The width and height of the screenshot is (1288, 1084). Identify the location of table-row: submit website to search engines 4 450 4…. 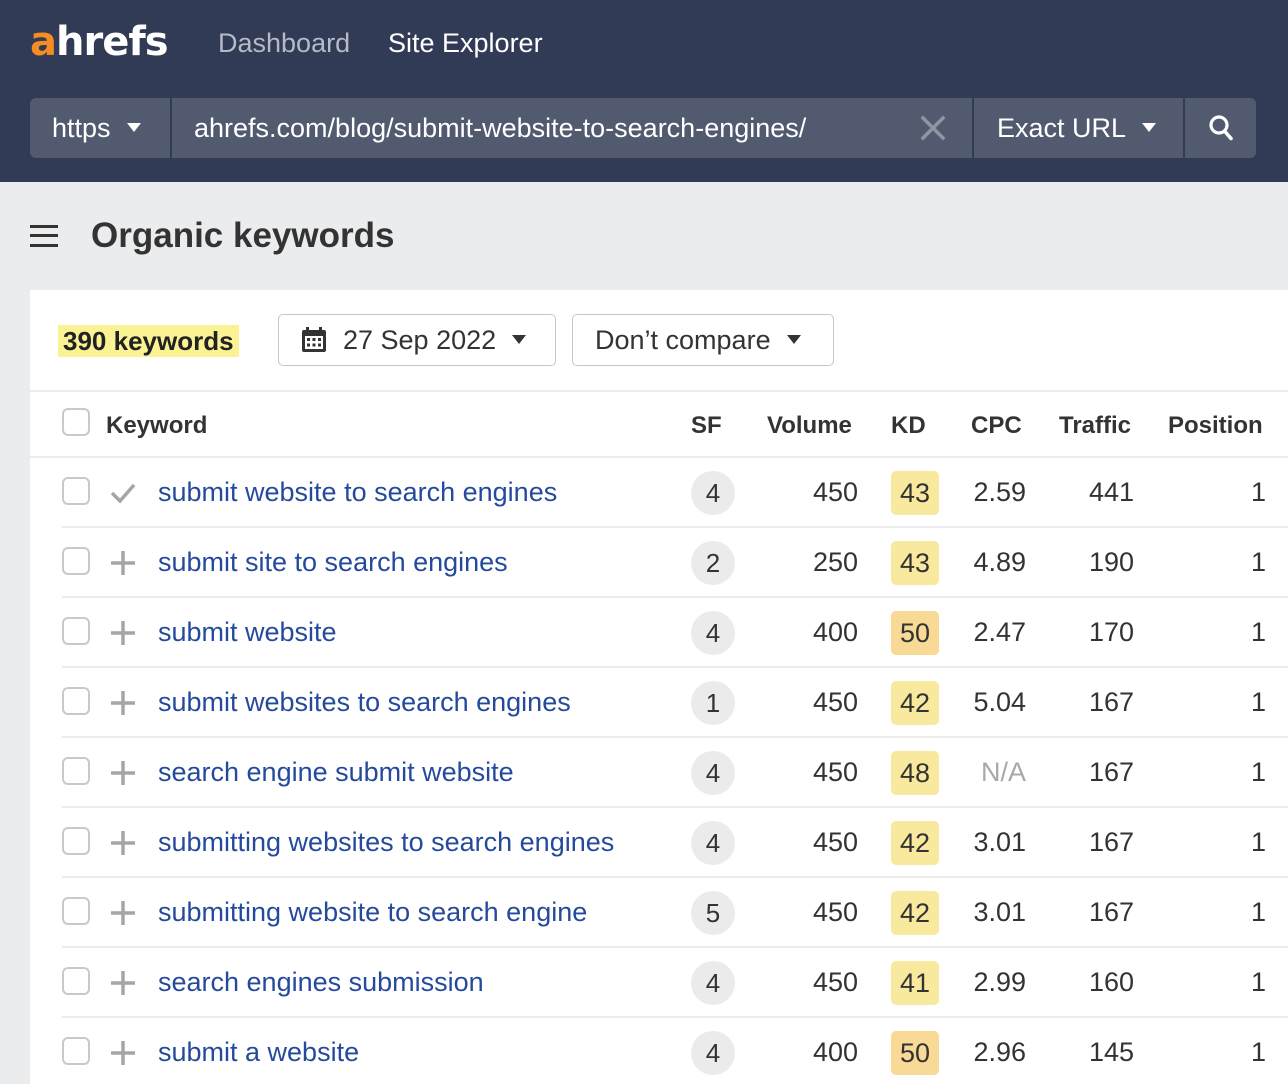
(675, 493).